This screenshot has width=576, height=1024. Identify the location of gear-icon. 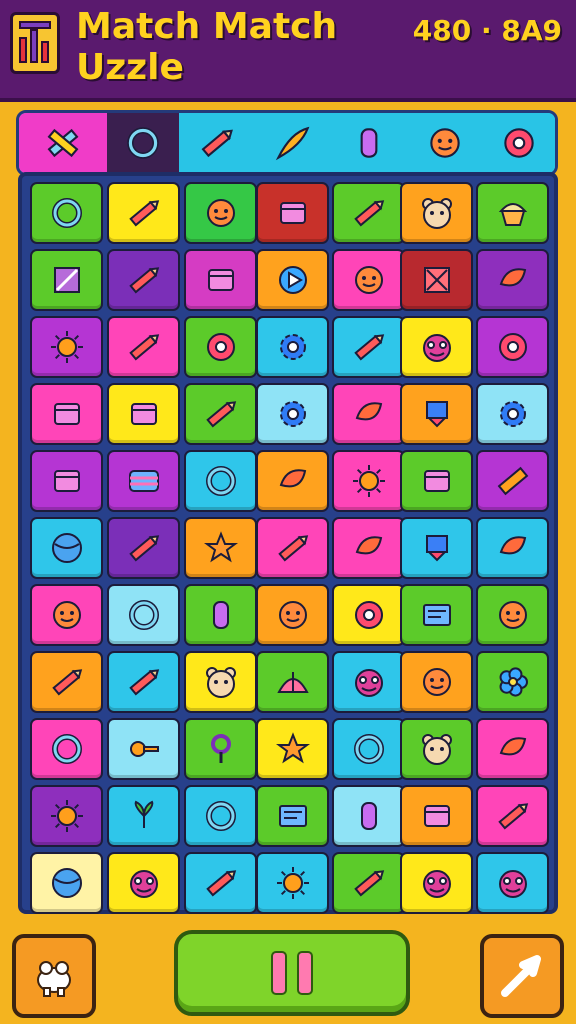
(292, 414).